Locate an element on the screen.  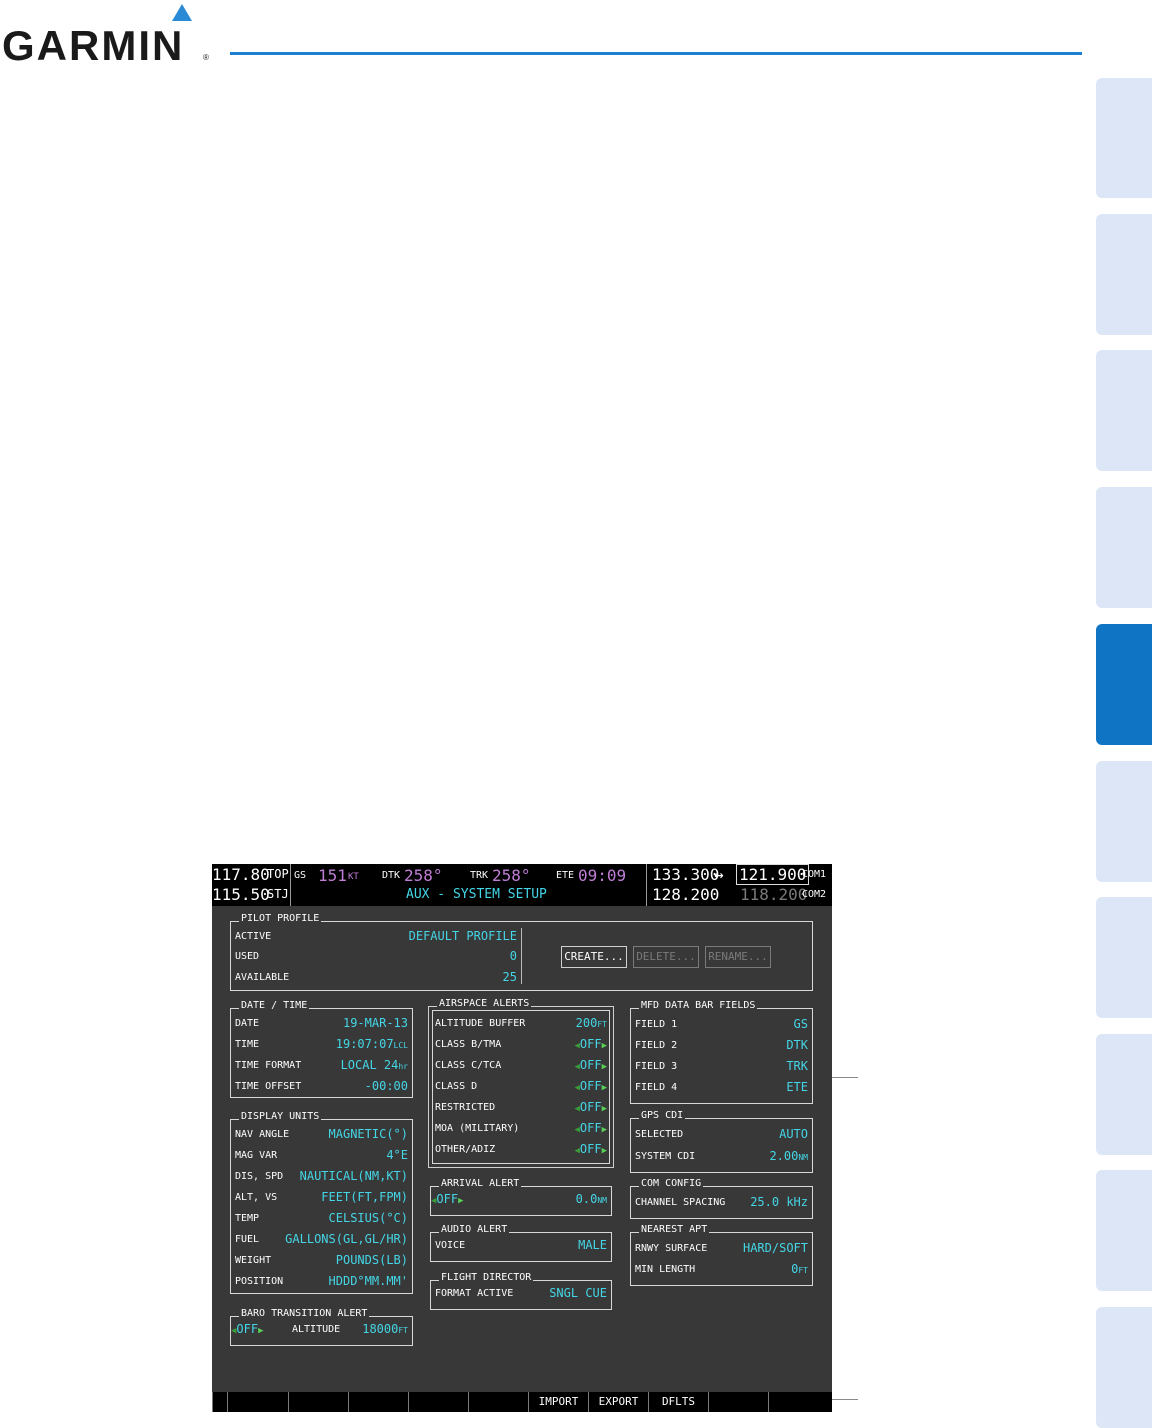
other-adiz-toggle: ◀OFF▶ is located at coordinates (590, 1149).